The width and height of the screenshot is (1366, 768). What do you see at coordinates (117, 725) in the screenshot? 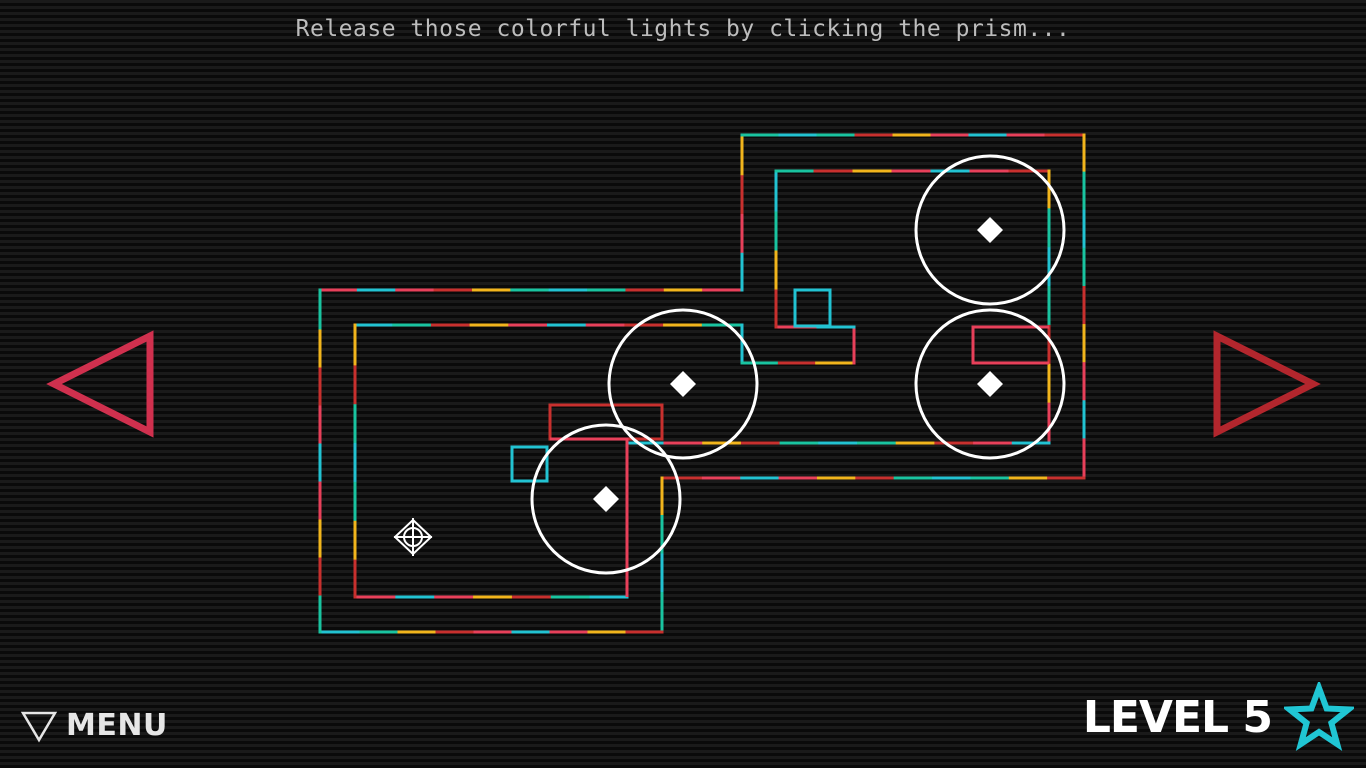
I see `menu-label: MENU` at bounding box center [117, 725].